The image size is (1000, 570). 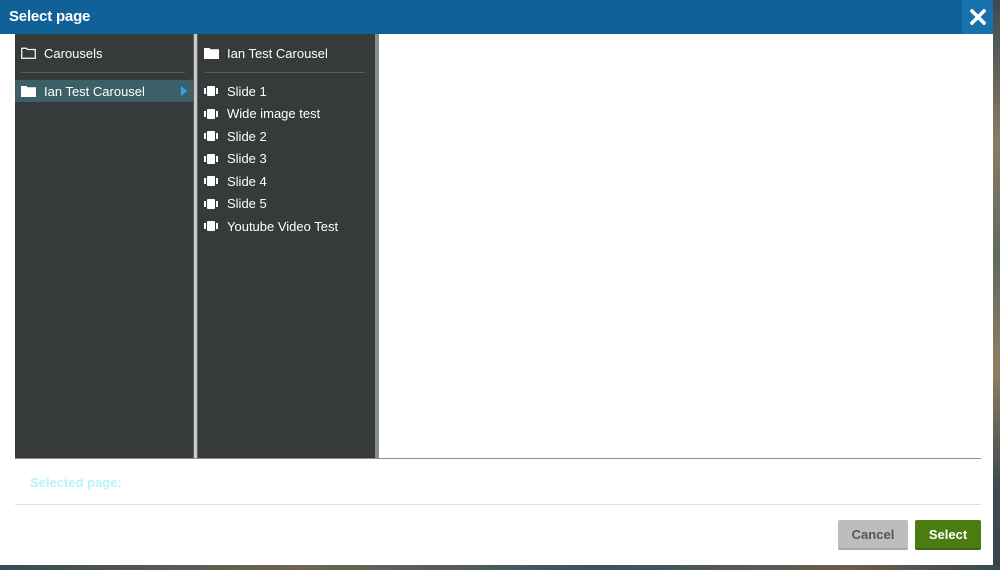 I want to click on list-item-label: Slide 3, so click(x=247, y=158).